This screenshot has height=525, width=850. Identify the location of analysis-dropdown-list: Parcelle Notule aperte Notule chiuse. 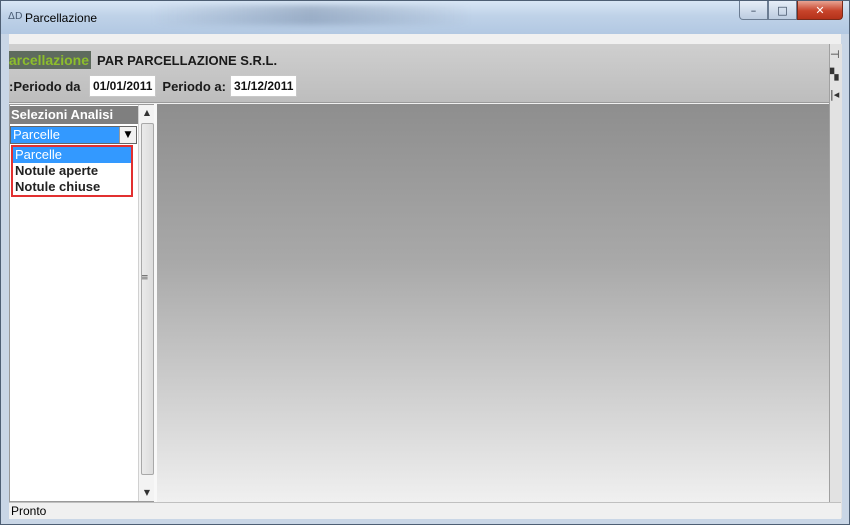
(72, 171).